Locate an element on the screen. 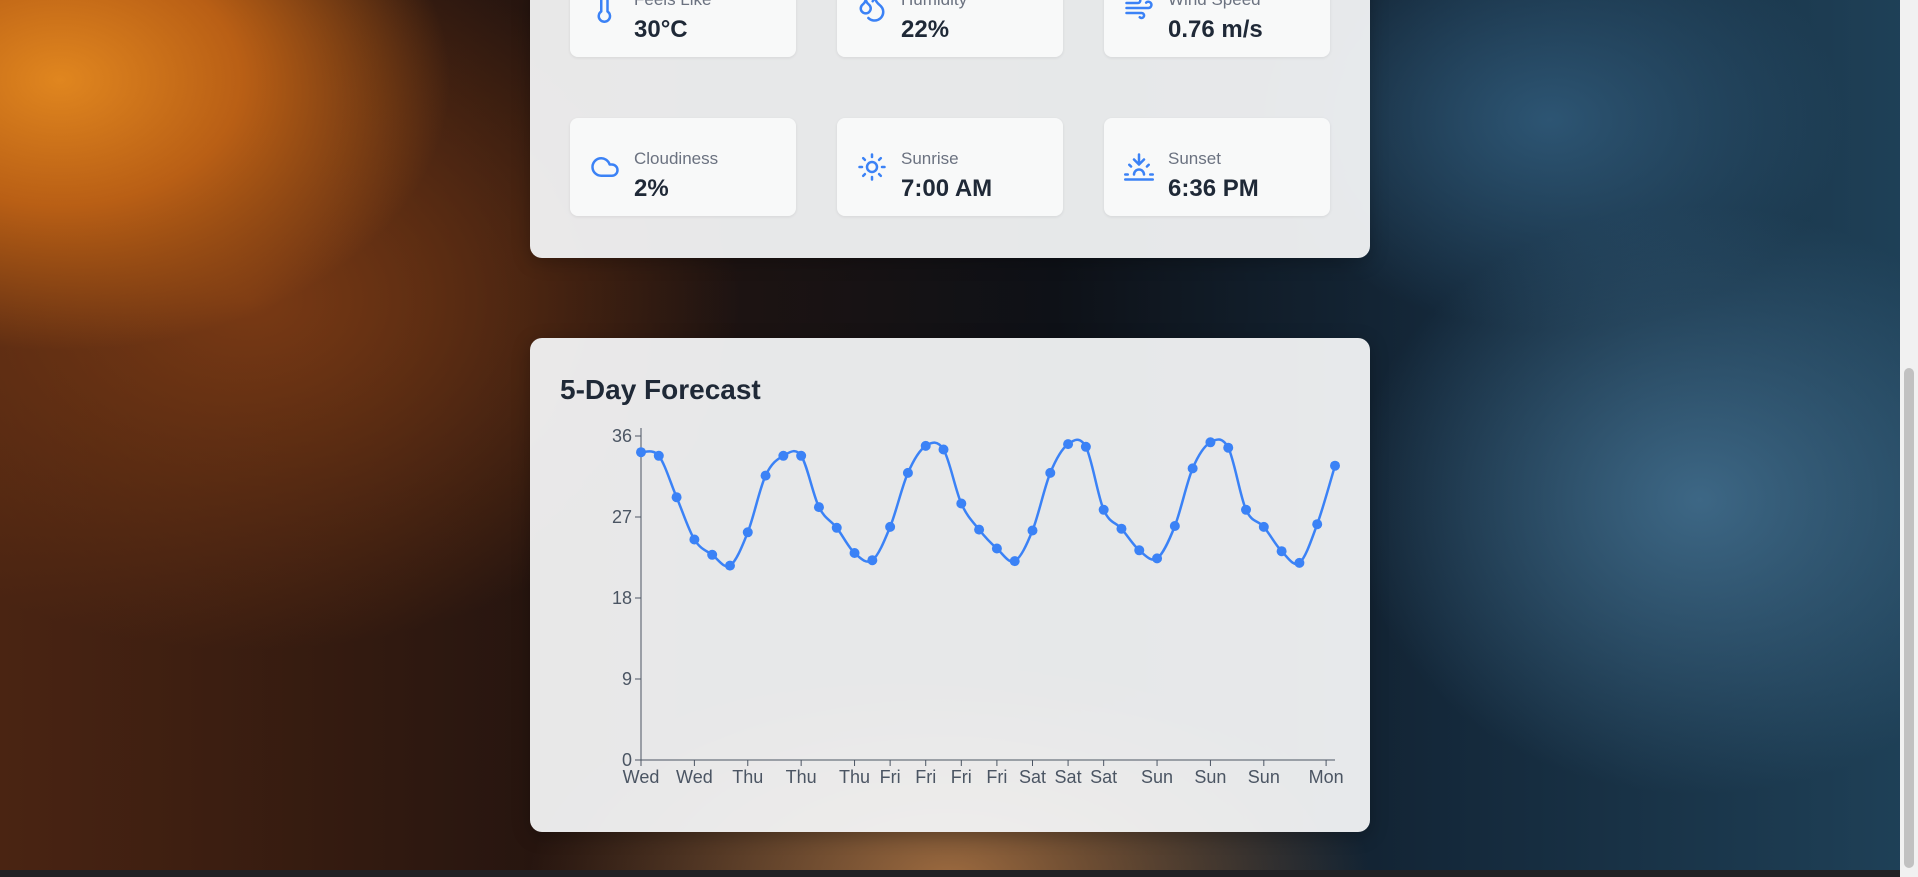 The image size is (1918, 877). sunset-icon is located at coordinates (1139, 167).